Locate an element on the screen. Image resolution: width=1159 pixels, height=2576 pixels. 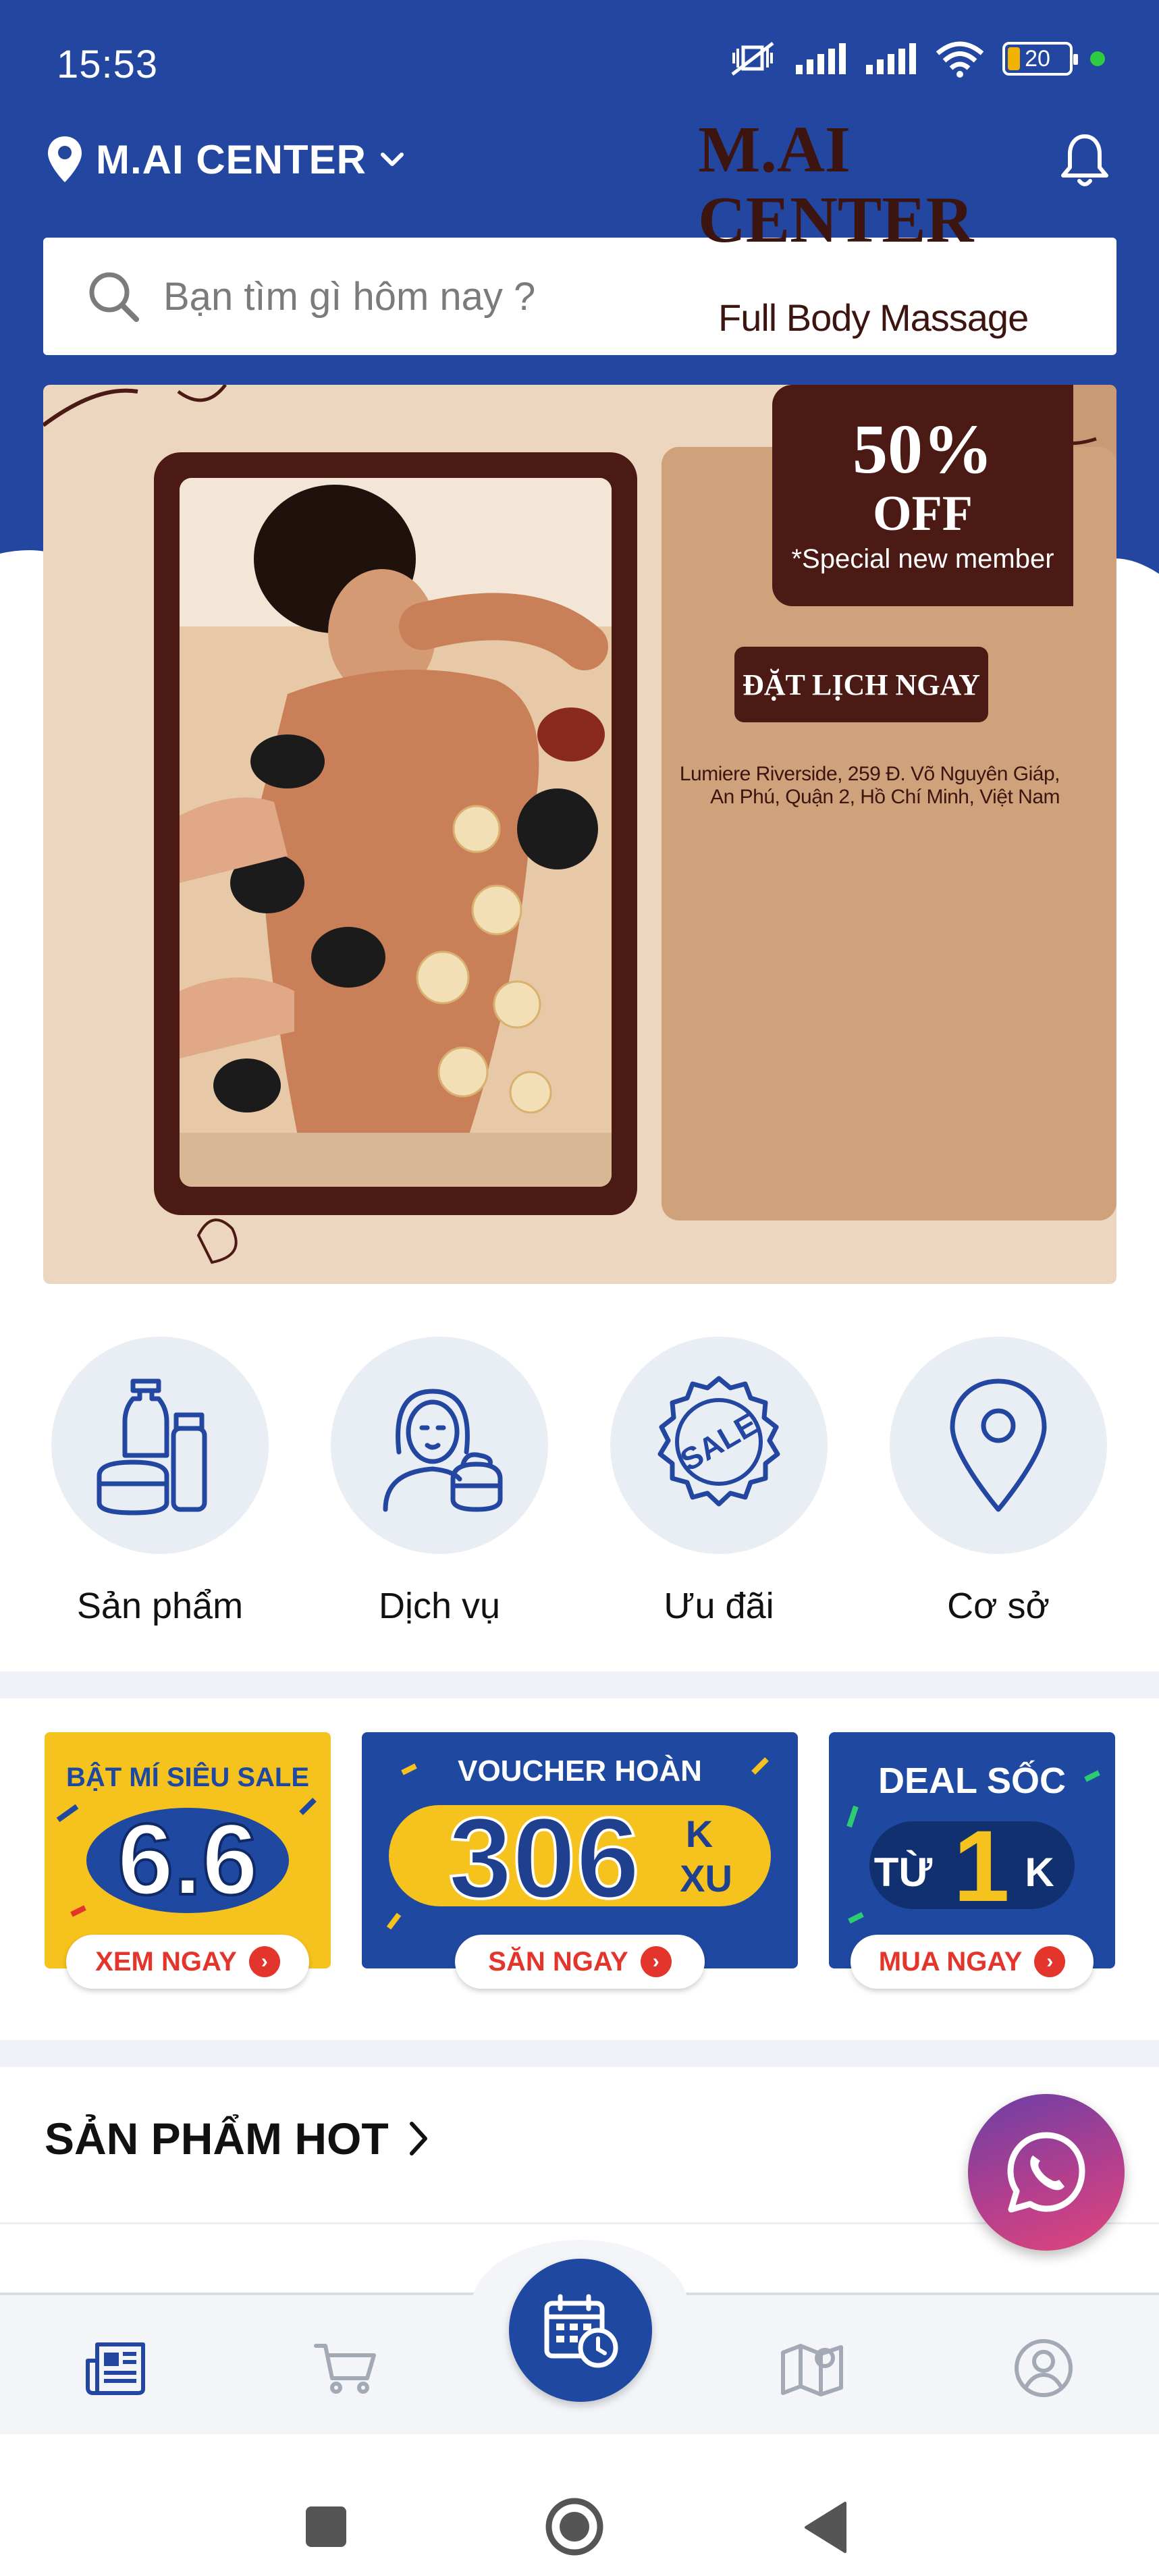
calendar-clock-icon is located at coordinates (581, 2331).